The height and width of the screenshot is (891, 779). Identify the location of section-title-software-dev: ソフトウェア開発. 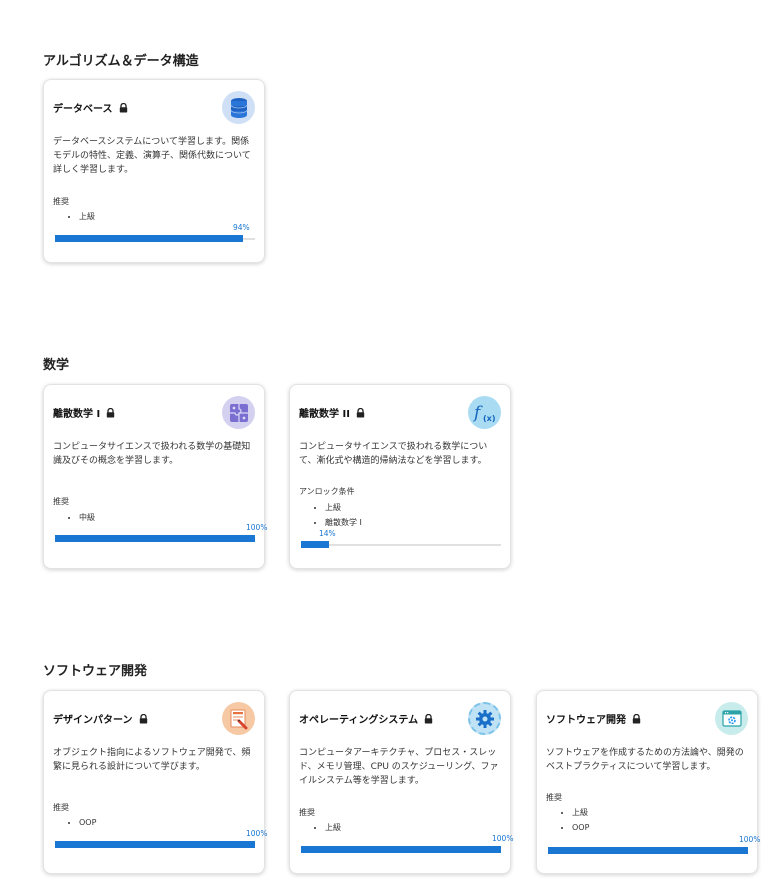
(95, 671).